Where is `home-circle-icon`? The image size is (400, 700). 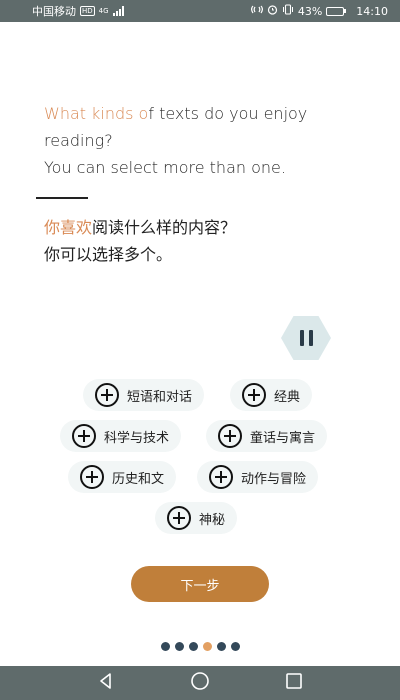
home-circle-icon is located at coordinates (200, 681).